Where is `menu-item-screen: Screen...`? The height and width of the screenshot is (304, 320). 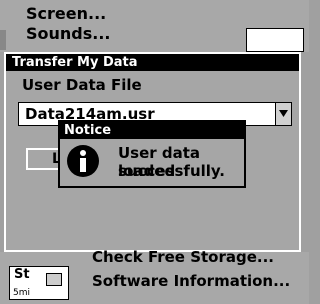 menu-item-screen: Screen... is located at coordinates (66, 13).